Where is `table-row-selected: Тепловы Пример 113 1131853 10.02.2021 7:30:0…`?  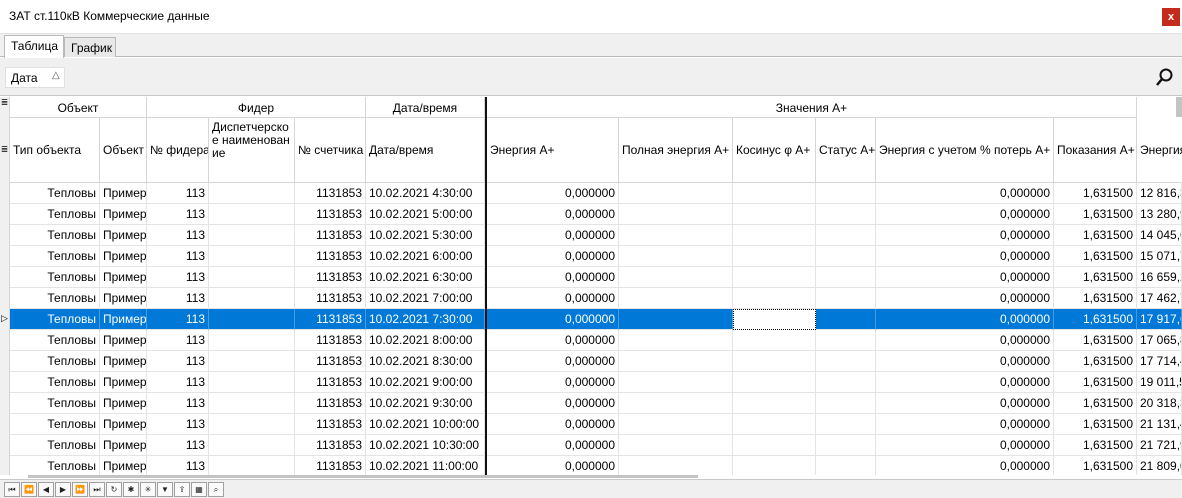
table-row-selected: Тепловы Пример 113 1131853 10.02.2021 7:30:0… is located at coordinates (596, 319).